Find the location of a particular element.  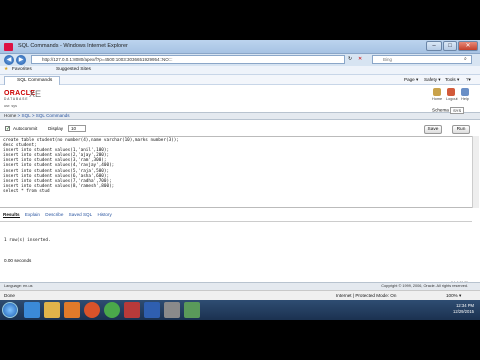

search-input: Bing is located at coordinates (422, 59).